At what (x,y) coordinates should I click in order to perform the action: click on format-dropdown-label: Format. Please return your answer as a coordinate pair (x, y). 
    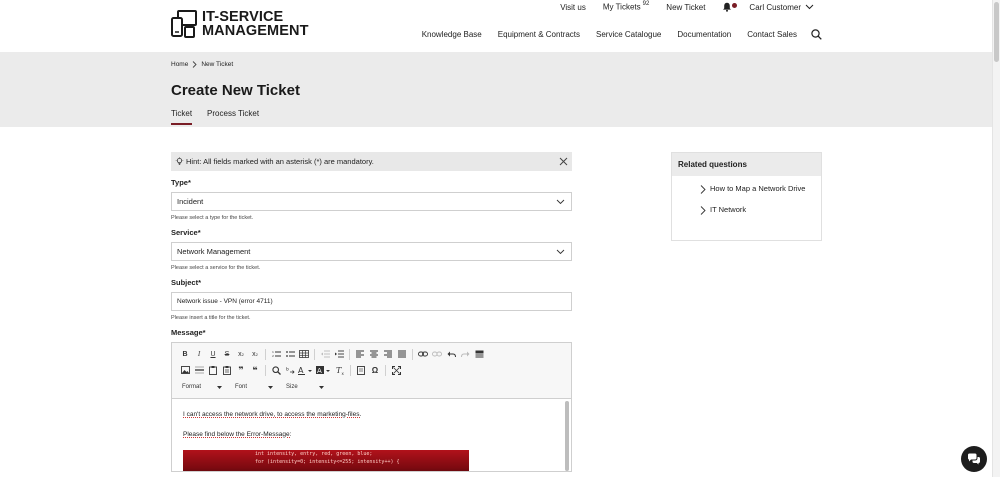
    Looking at the image, I should click on (192, 387).